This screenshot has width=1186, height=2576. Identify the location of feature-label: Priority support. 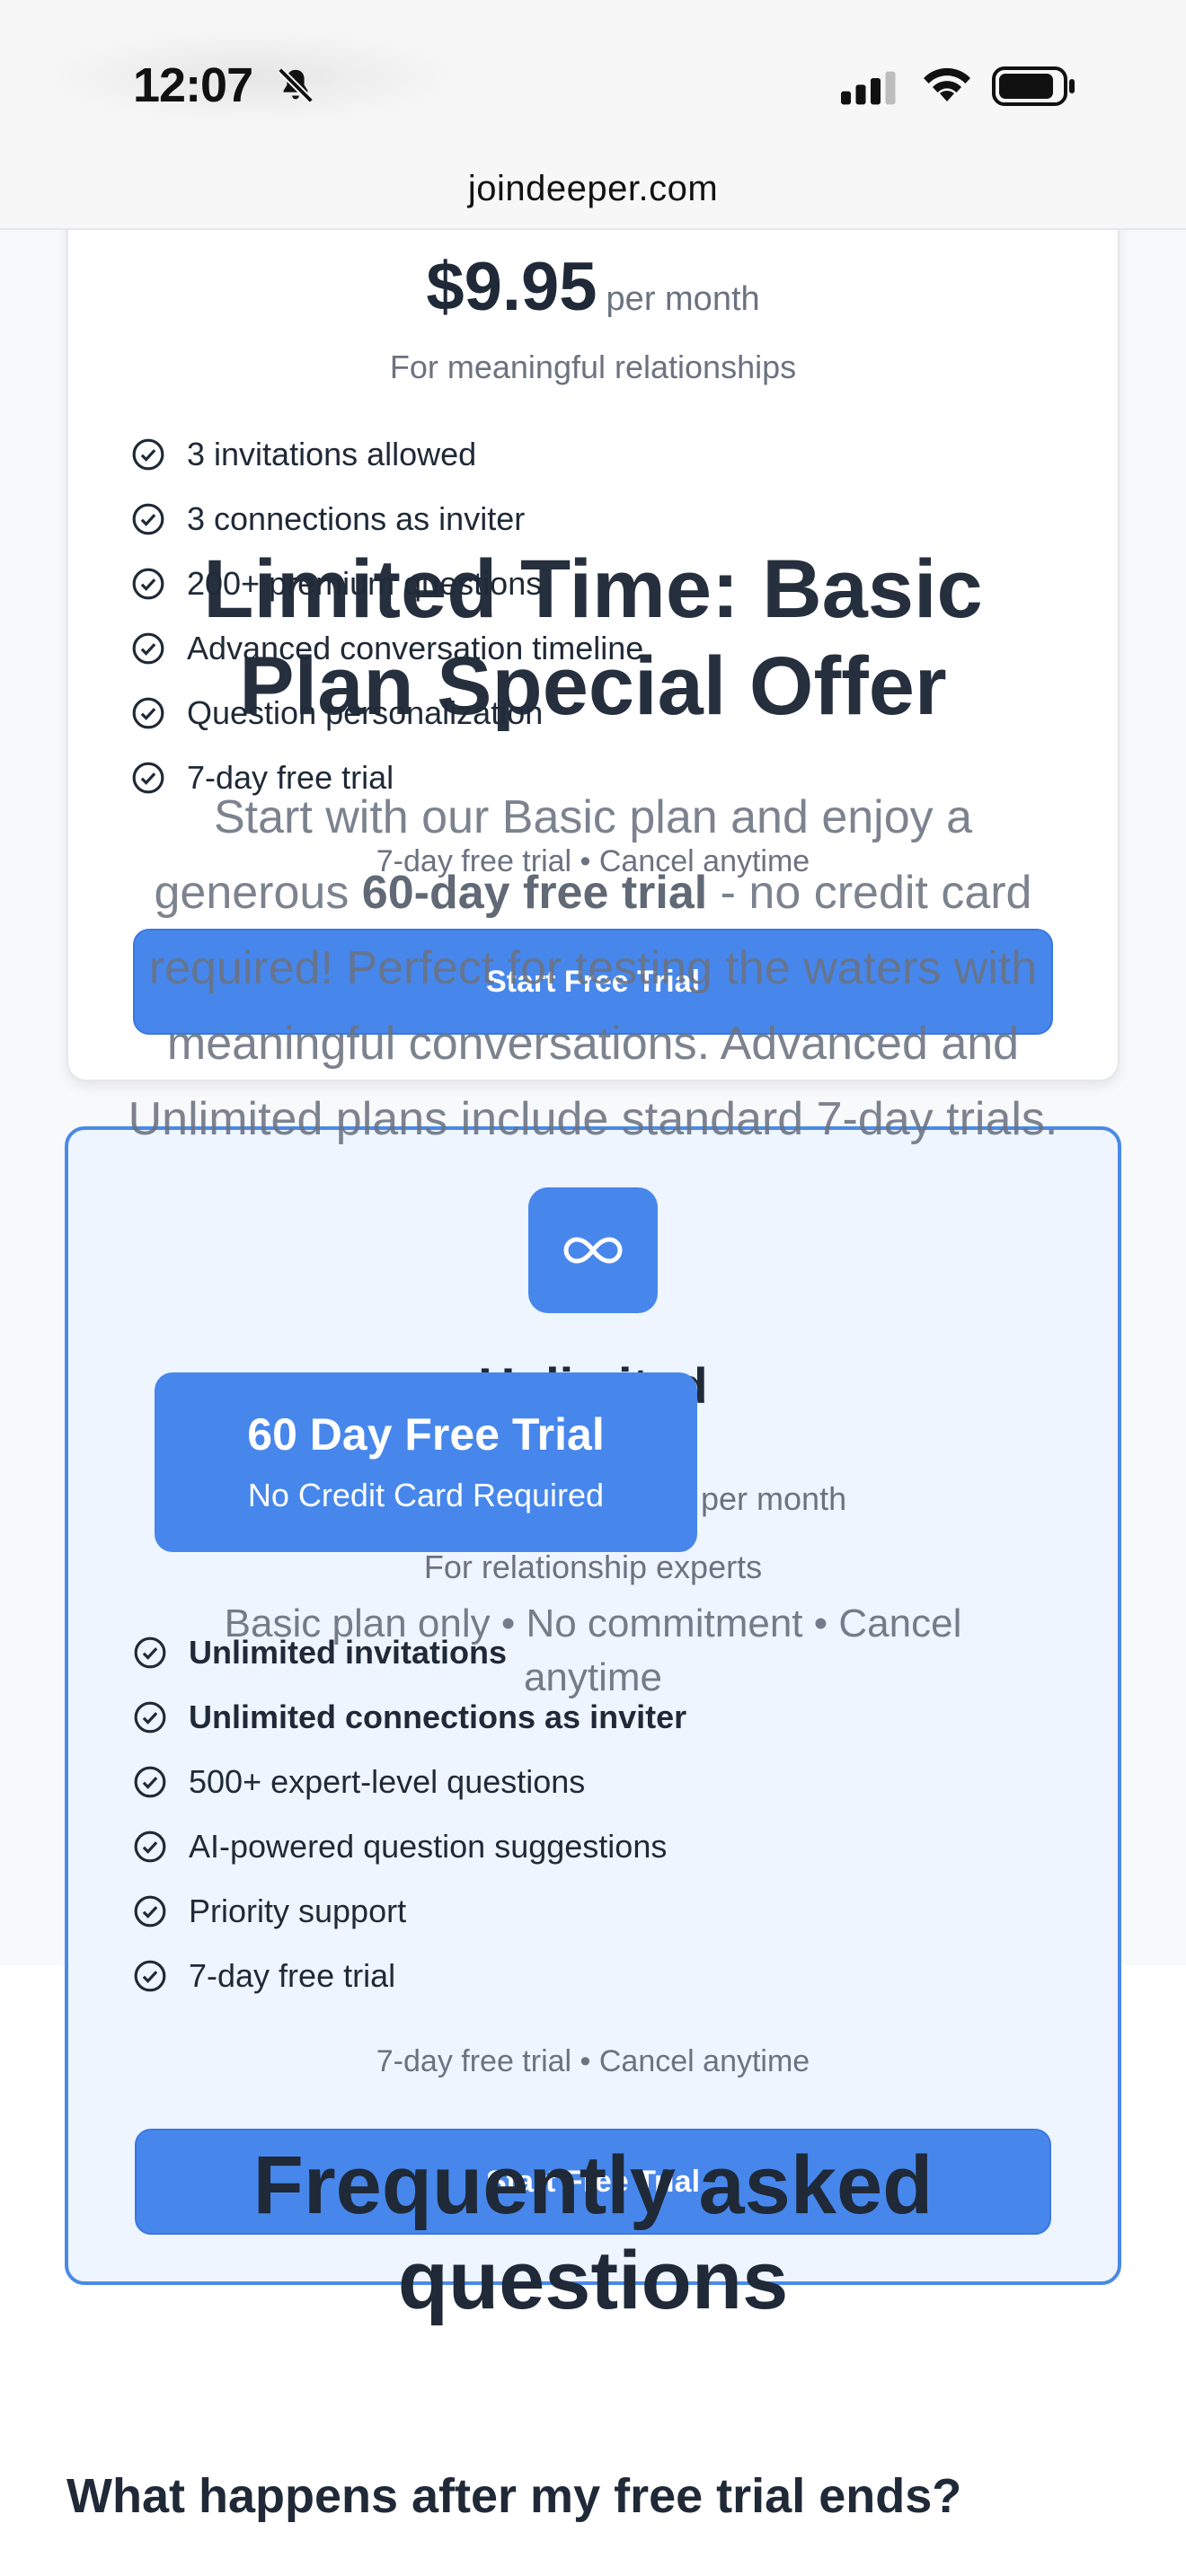
(298, 1910).